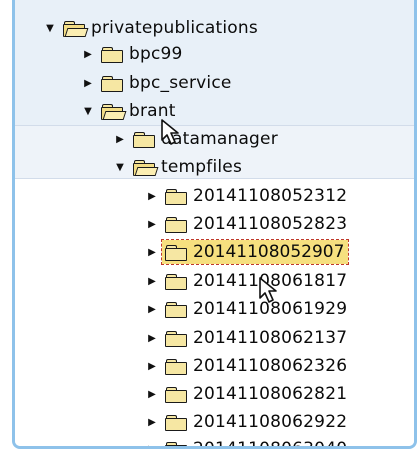 This screenshot has width=420, height=452. Describe the element at coordinates (270, 196) in the screenshot. I see `tree-node-label: 20141108052312` at that location.